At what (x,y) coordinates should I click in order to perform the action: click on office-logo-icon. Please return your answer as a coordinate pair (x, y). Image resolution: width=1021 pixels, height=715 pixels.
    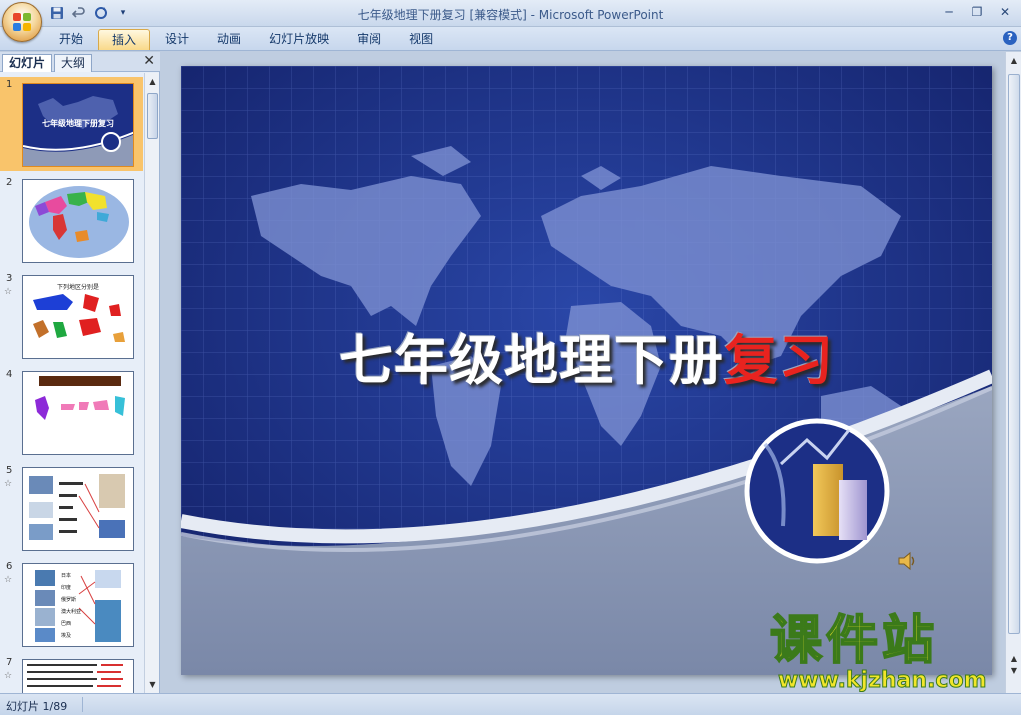
    Looking at the image, I should click on (22, 22).